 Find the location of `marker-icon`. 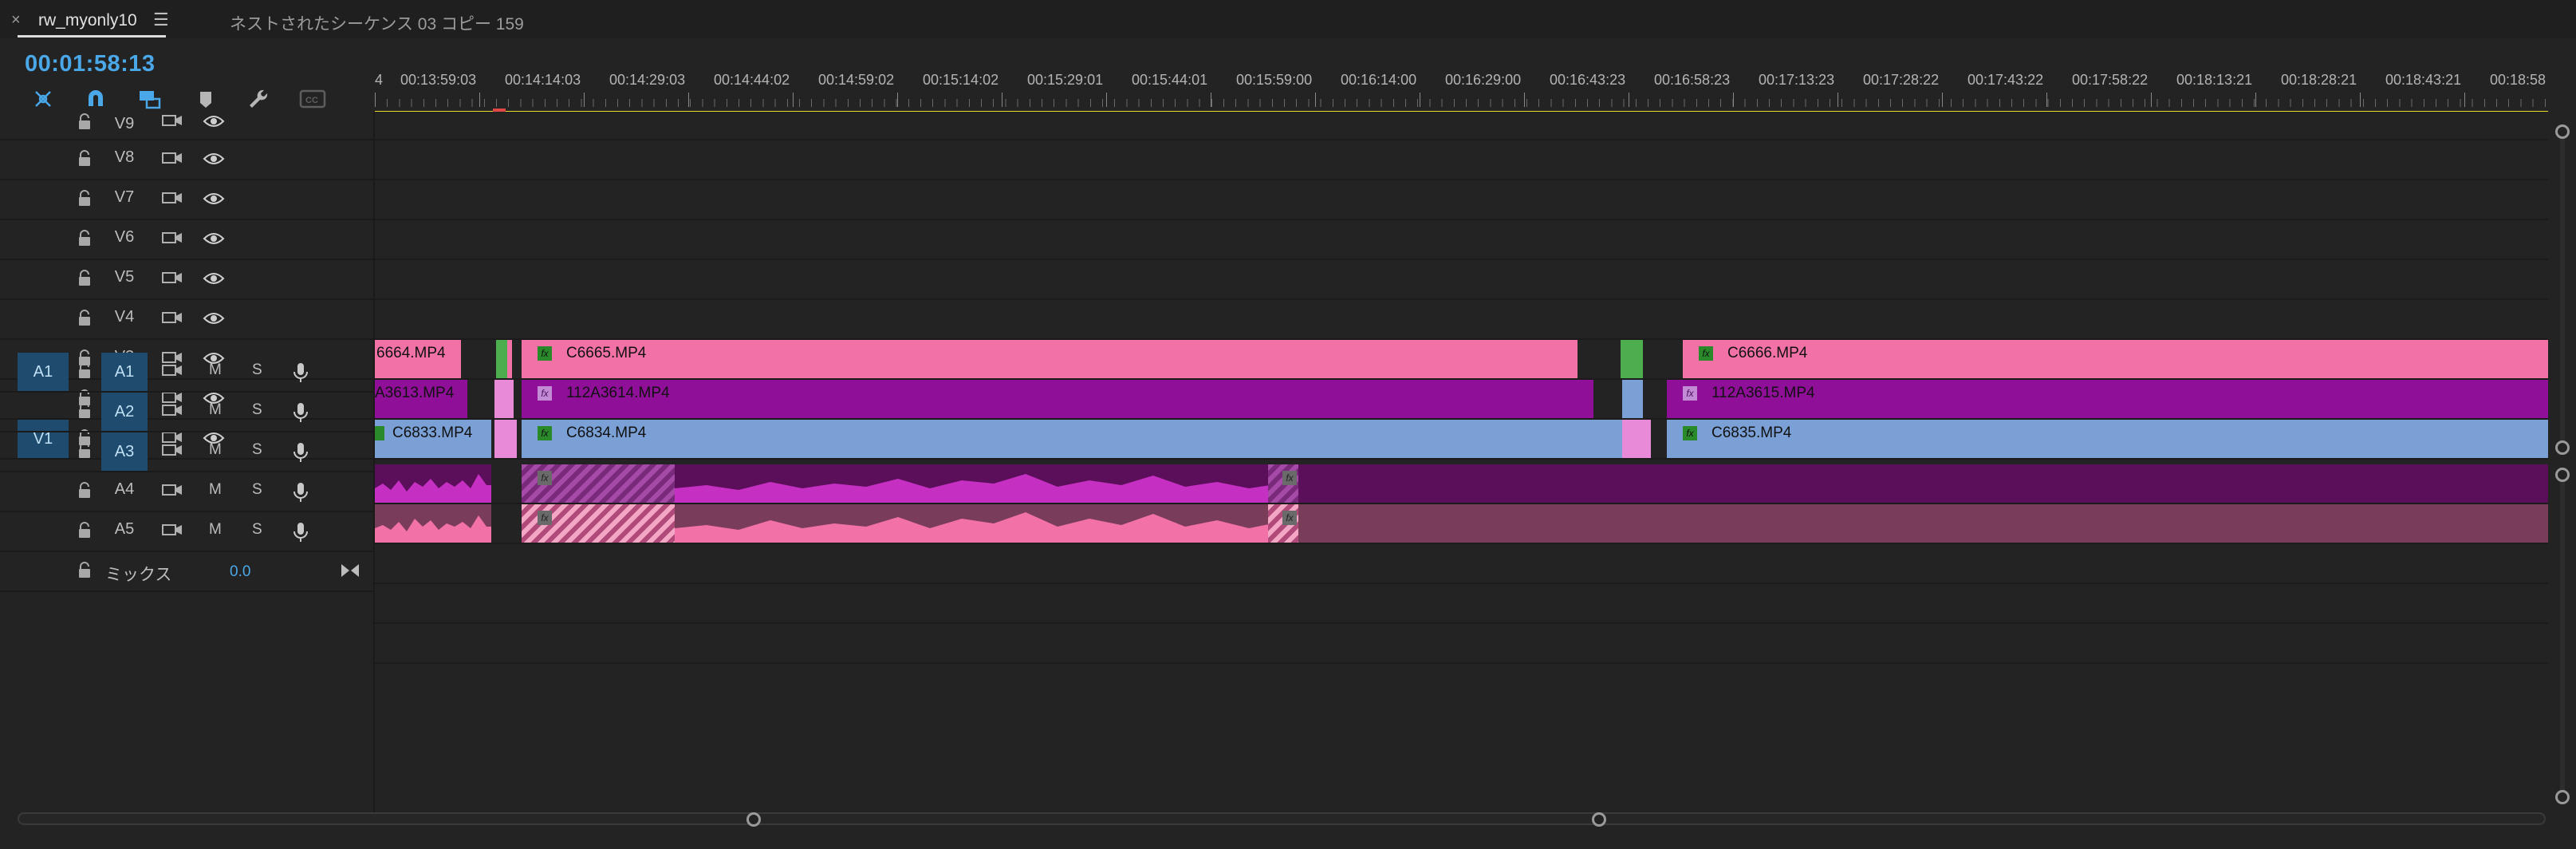

marker-icon is located at coordinates (205, 99).